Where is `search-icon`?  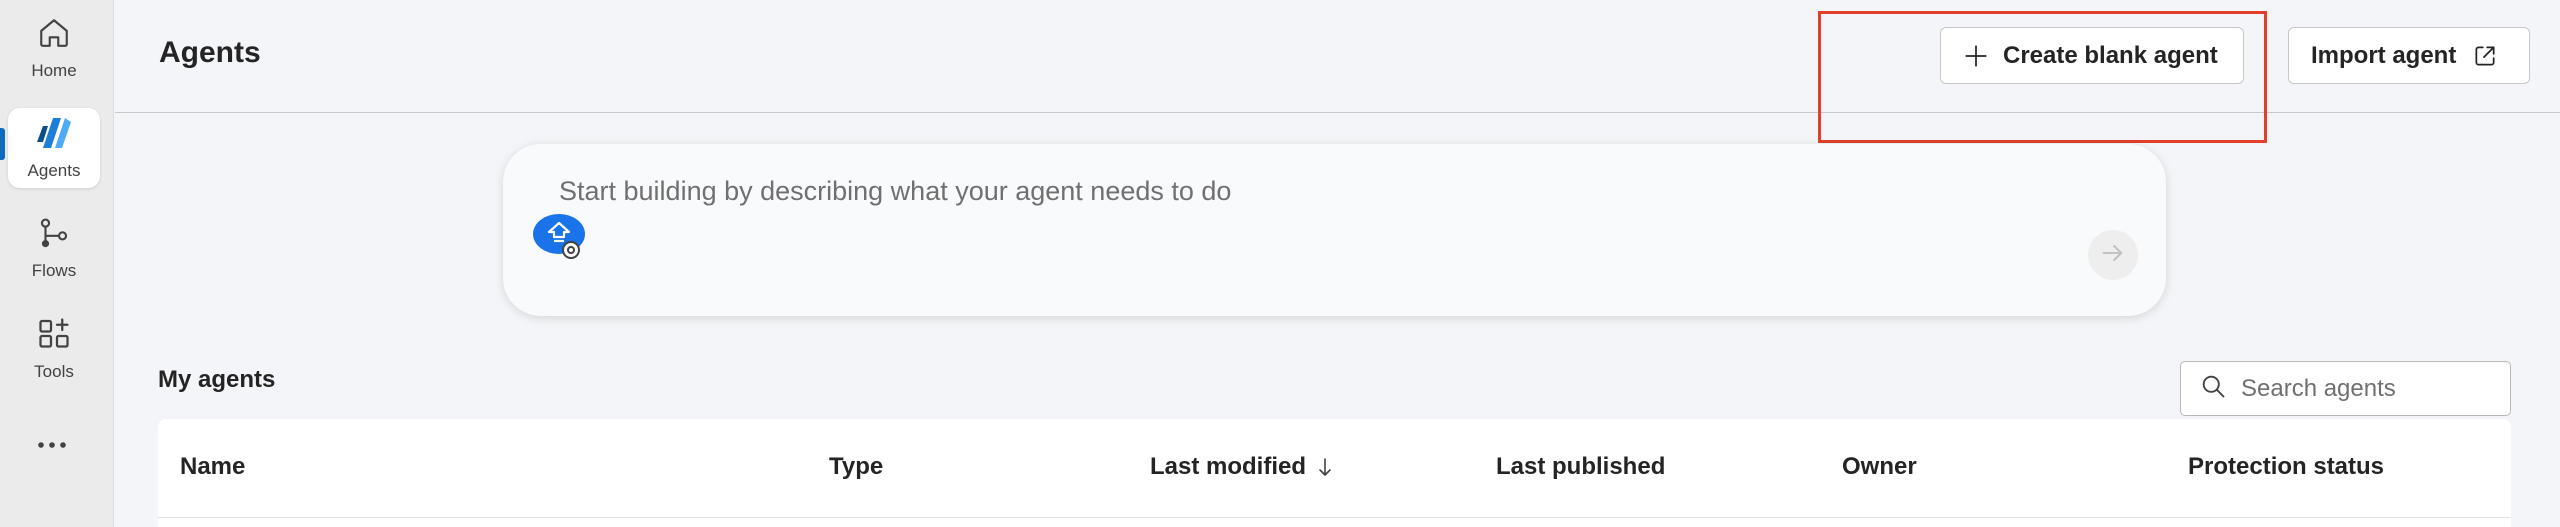 search-icon is located at coordinates (2213, 388).